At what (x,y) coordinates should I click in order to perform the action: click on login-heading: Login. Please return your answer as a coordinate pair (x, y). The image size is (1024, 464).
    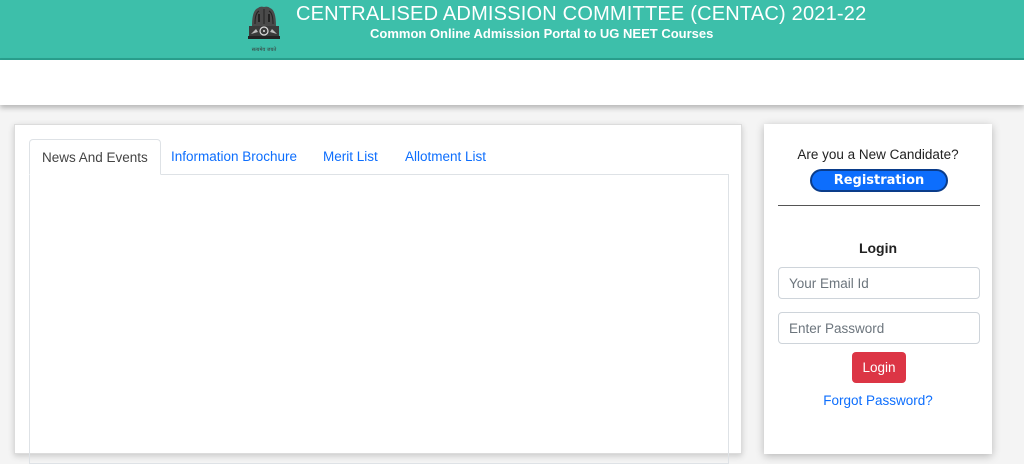
    Looking at the image, I should click on (878, 248).